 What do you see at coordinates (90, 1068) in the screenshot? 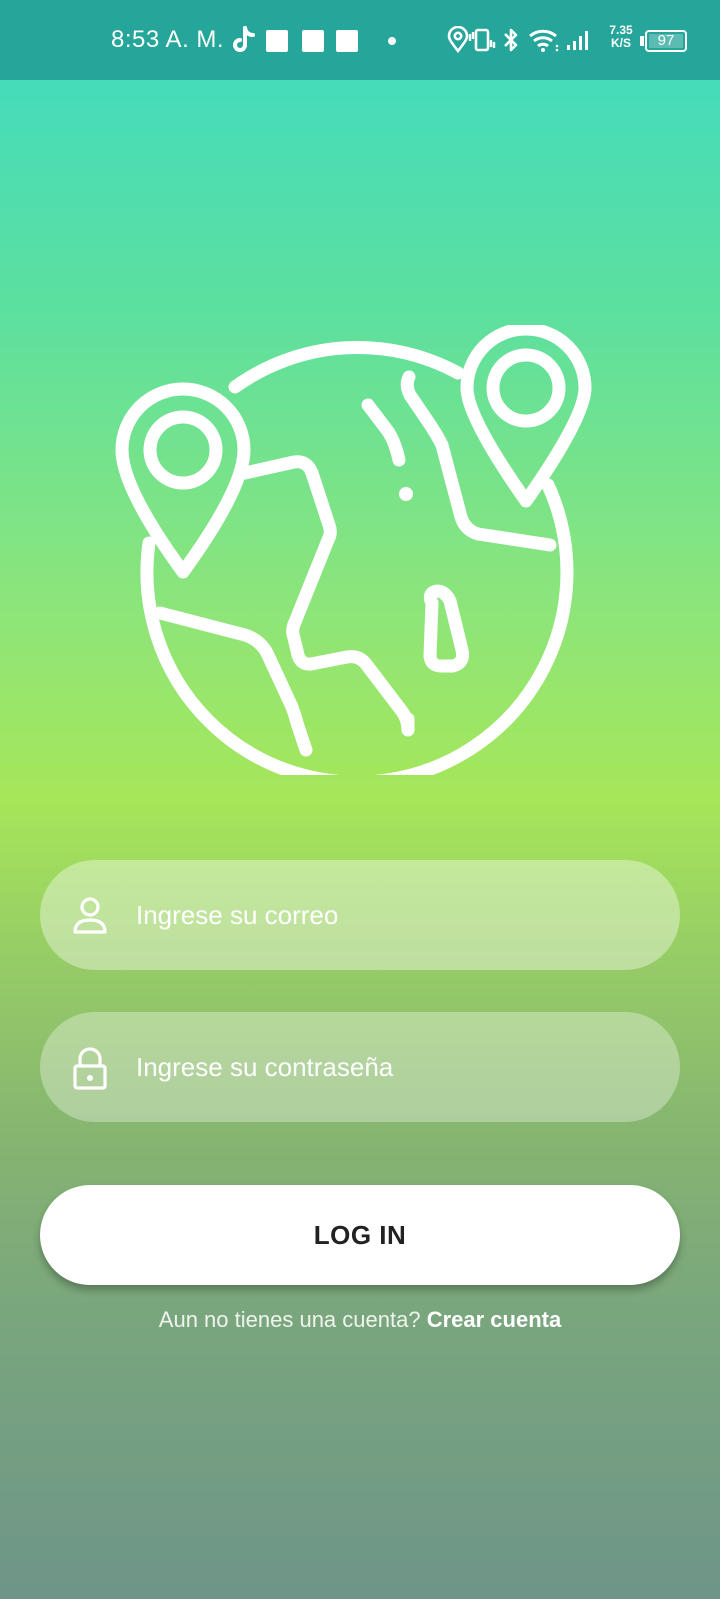
I see `lock-icon` at bounding box center [90, 1068].